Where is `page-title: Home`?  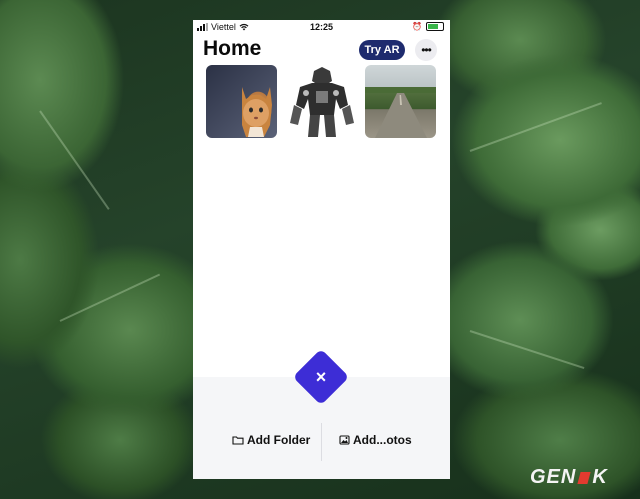
page-title: Home is located at coordinates (232, 48).